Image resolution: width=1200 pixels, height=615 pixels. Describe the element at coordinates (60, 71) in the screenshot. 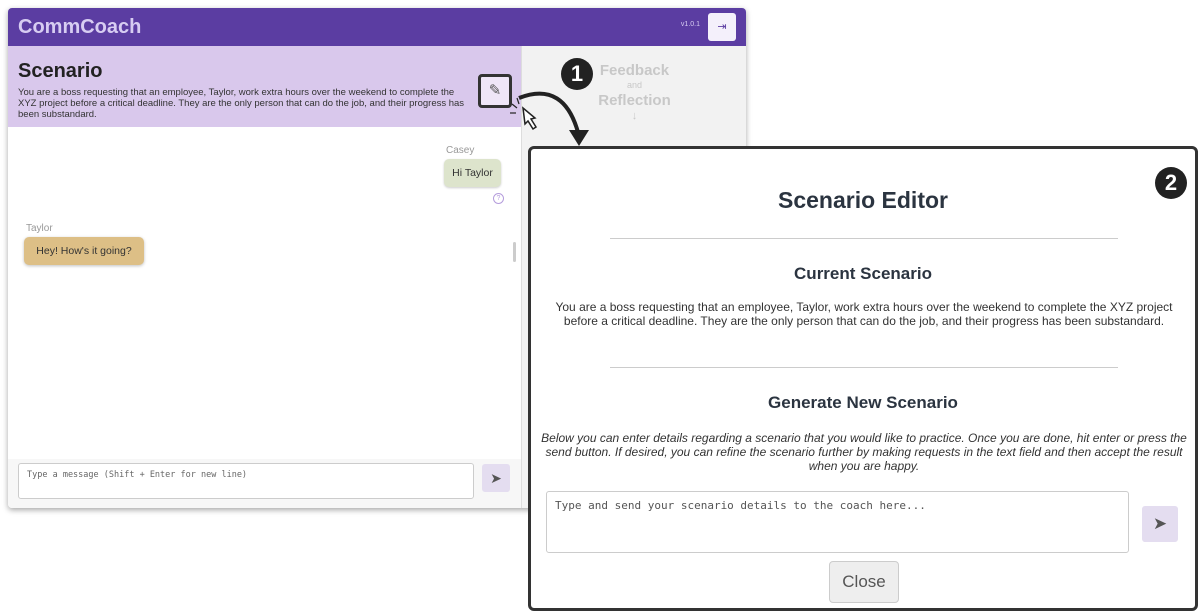

I see `scenario-heading: Scenario` at that location.